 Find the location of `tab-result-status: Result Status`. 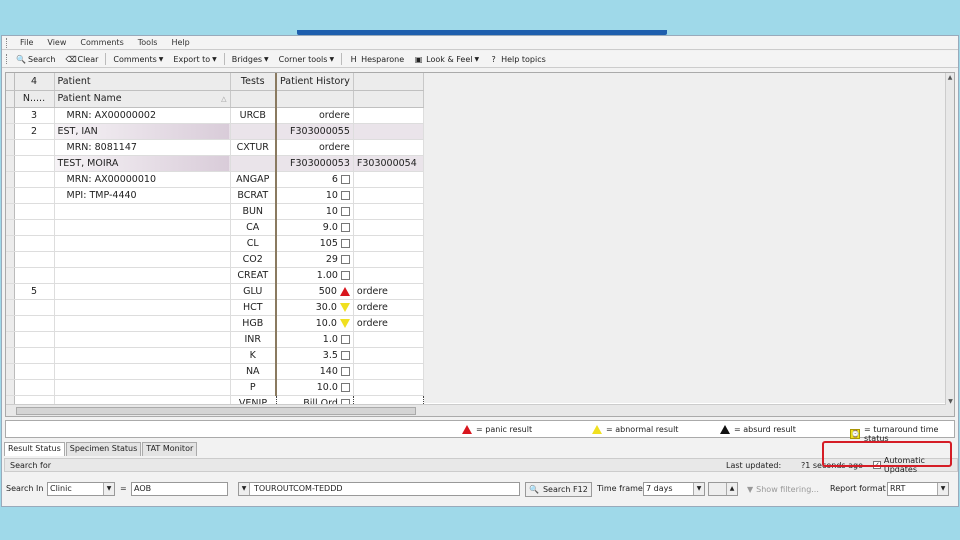

tab-result-status: Result Status is located at coordinates (34, 449).